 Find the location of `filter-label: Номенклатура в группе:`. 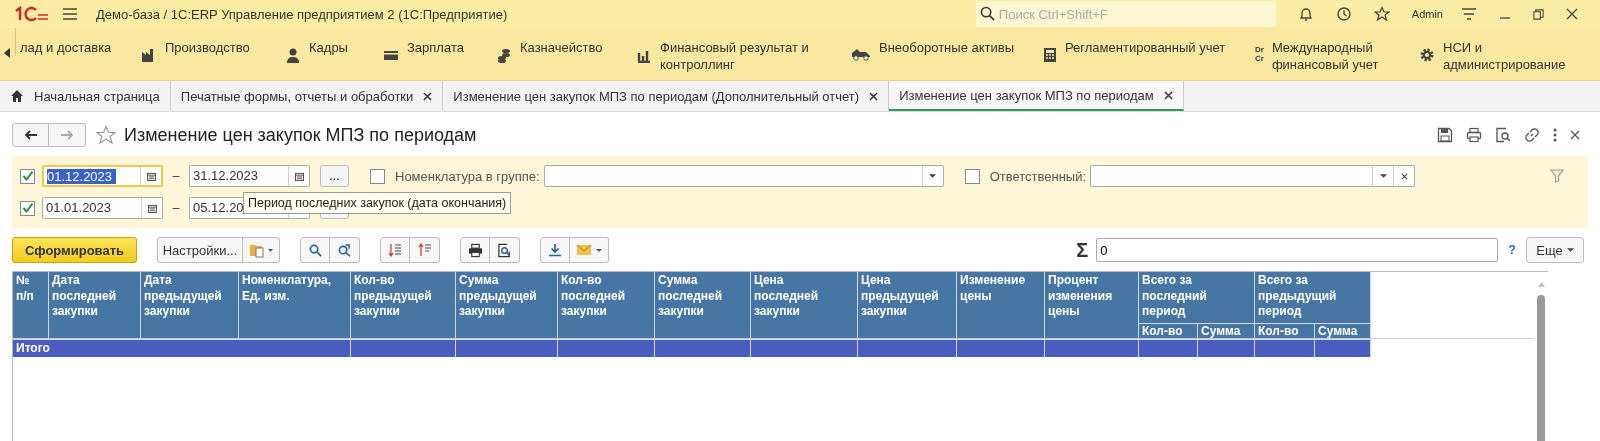

filter-label: Номенклатура в группе: is located at coordinates (467, 176).